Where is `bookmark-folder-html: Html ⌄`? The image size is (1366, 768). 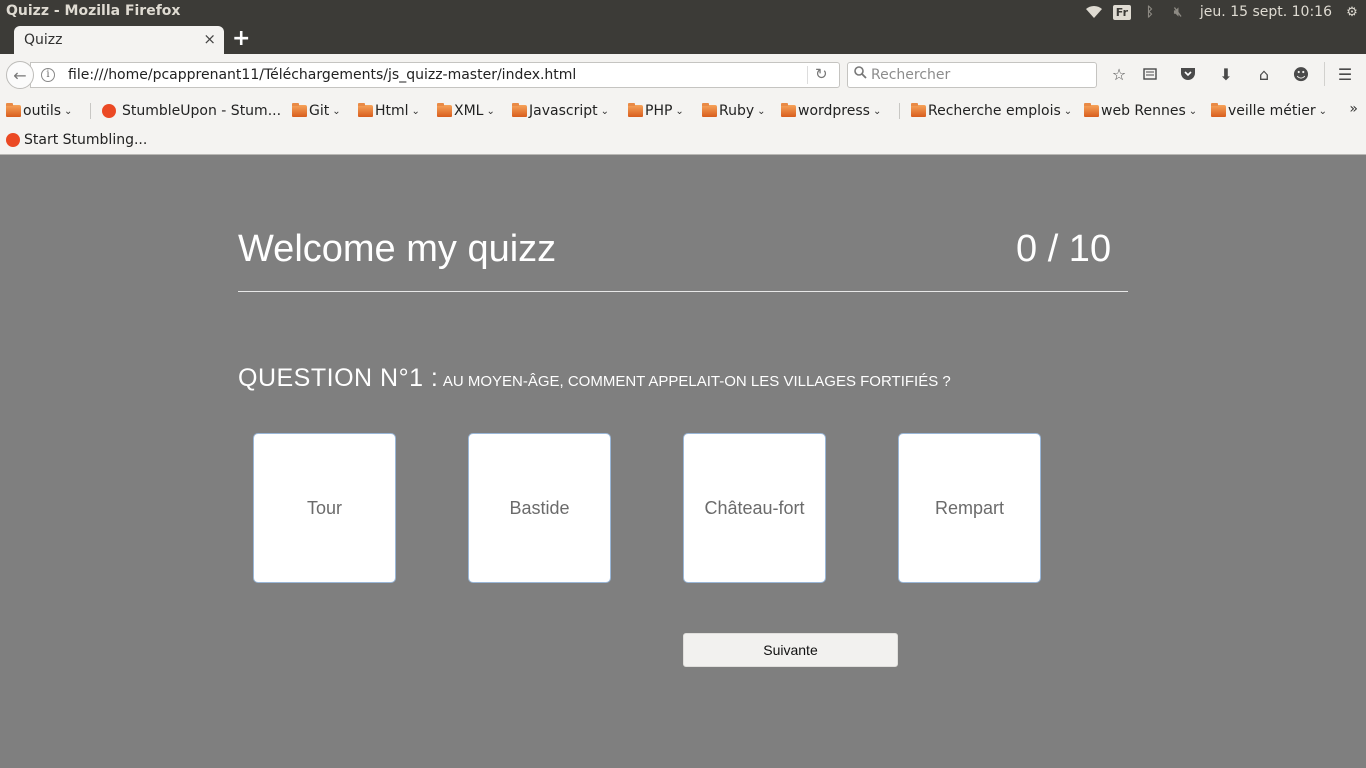
bookmark-folder-html: Html ⌄ is located at coordinates (389, 111).